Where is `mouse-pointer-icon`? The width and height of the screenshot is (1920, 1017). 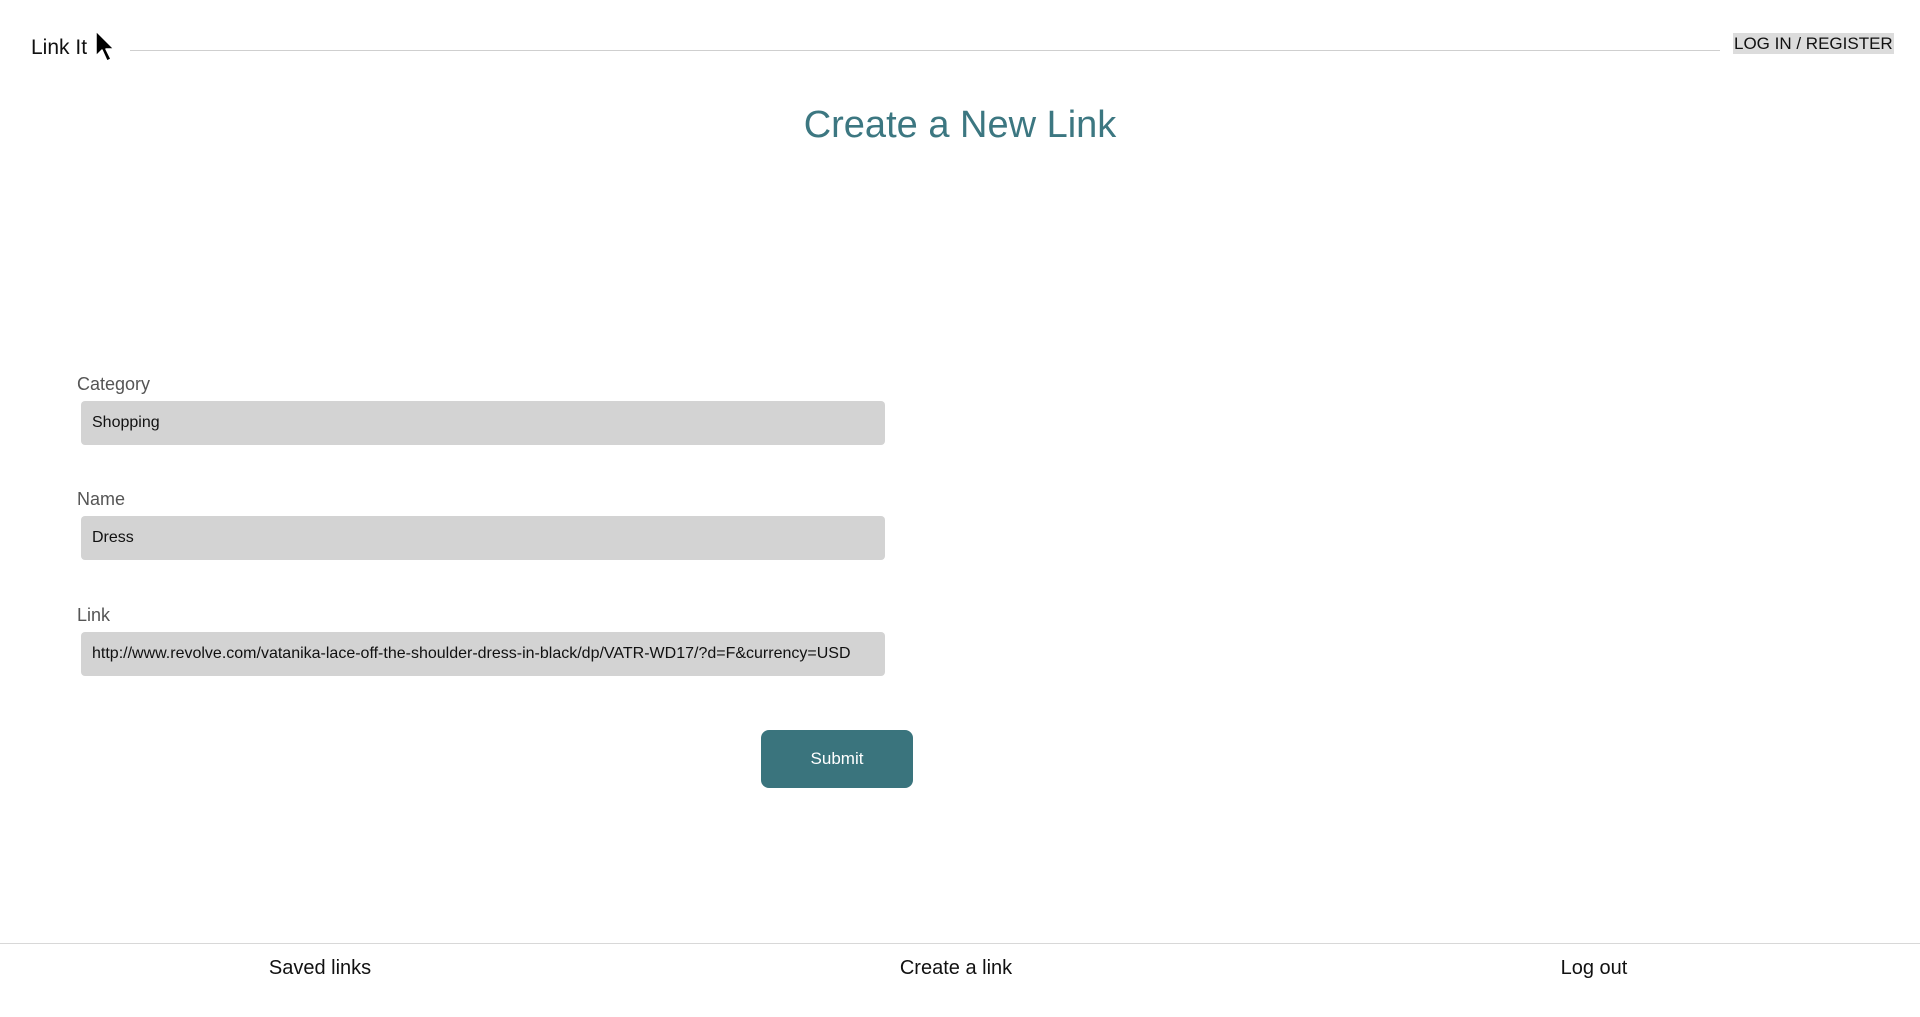
mouse-pointer-icon is located at coordinates (105, 46).